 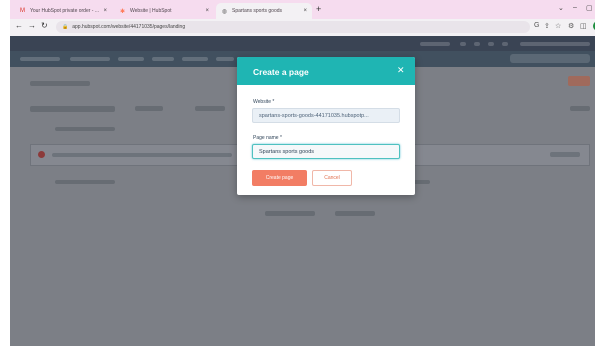 What do you see at coordinates (583, 26) in the screenshot?
I see `sidepanel-icon: ◫` at bounding box center [583, 26].